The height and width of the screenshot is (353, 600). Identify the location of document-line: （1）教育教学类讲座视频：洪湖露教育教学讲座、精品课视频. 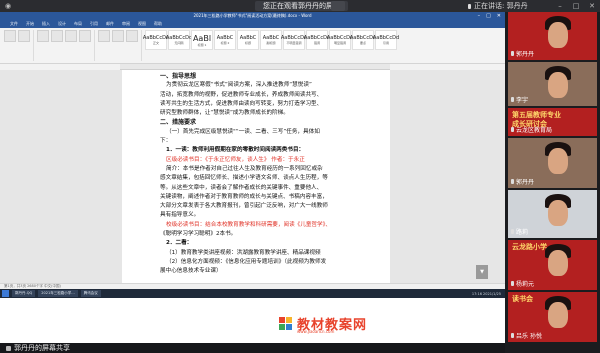
(243, 252).